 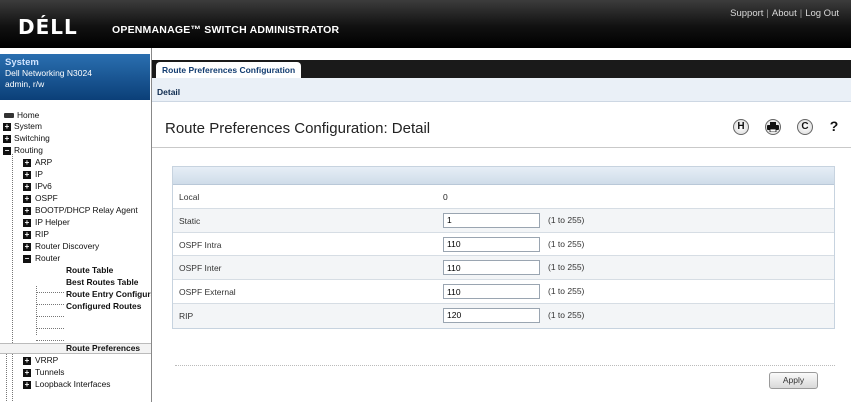 I want to click on form-divider, so click(x=505, y=365).